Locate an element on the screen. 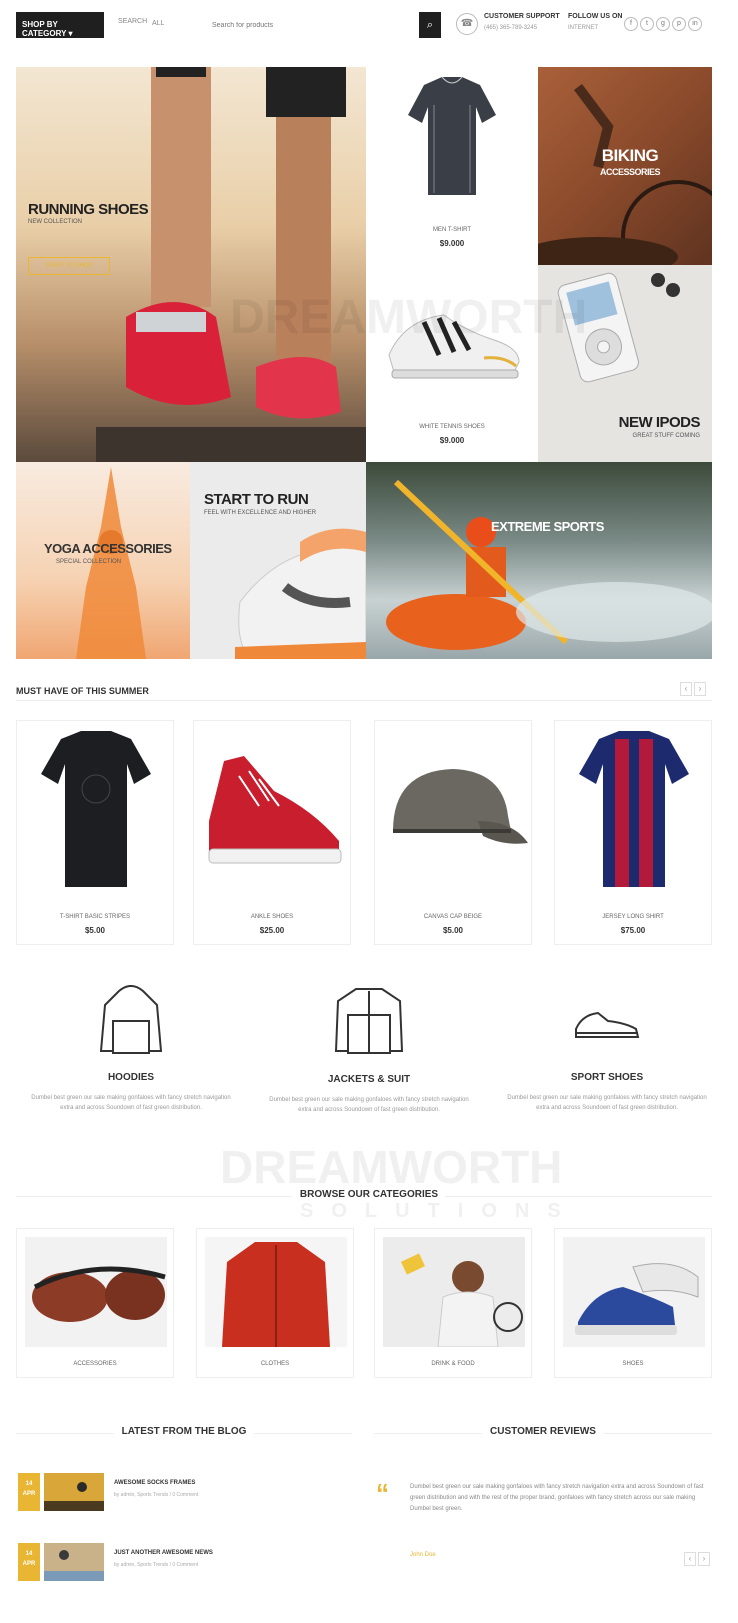 Image resolution: width=738 pixels, height=1623 pixels. blog-heading: LATEST FROM THE BLOG is located at coordinates (184, 1431).